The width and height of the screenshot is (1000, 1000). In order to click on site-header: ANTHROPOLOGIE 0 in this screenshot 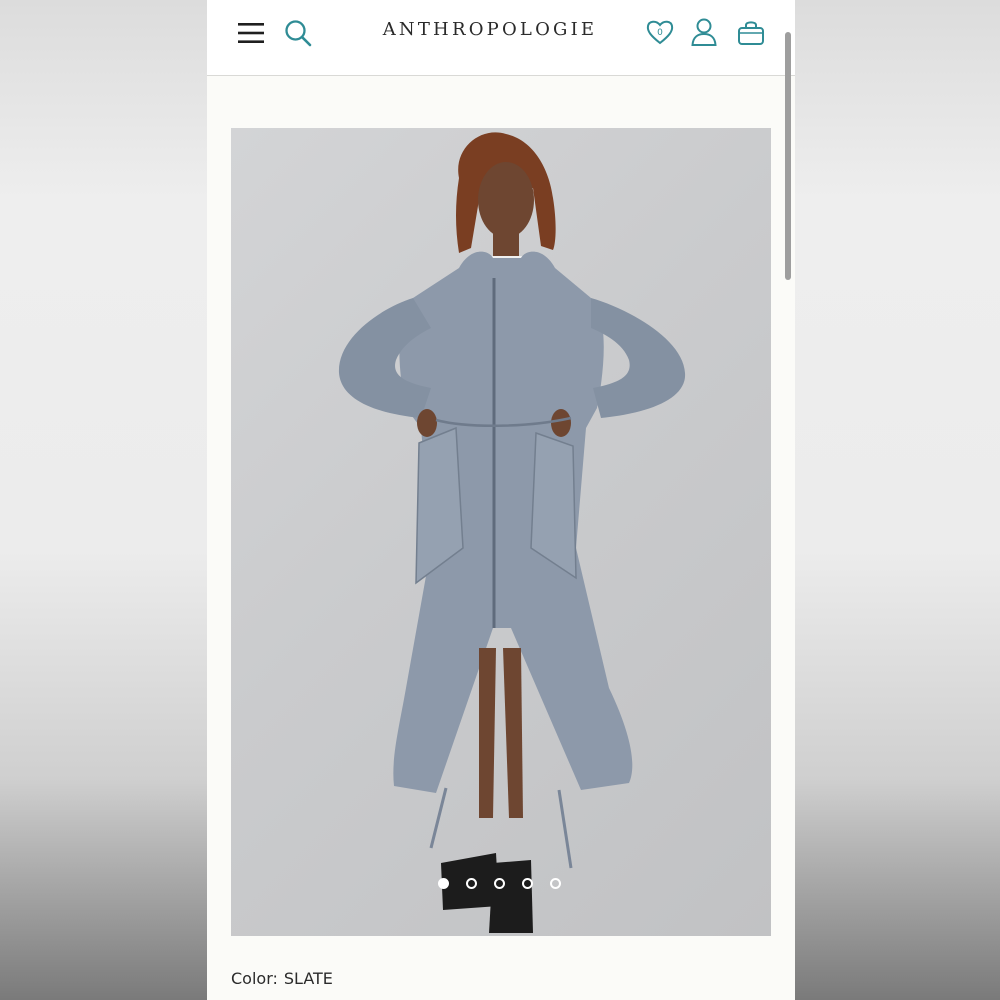, I will do `click(501, 38)`.